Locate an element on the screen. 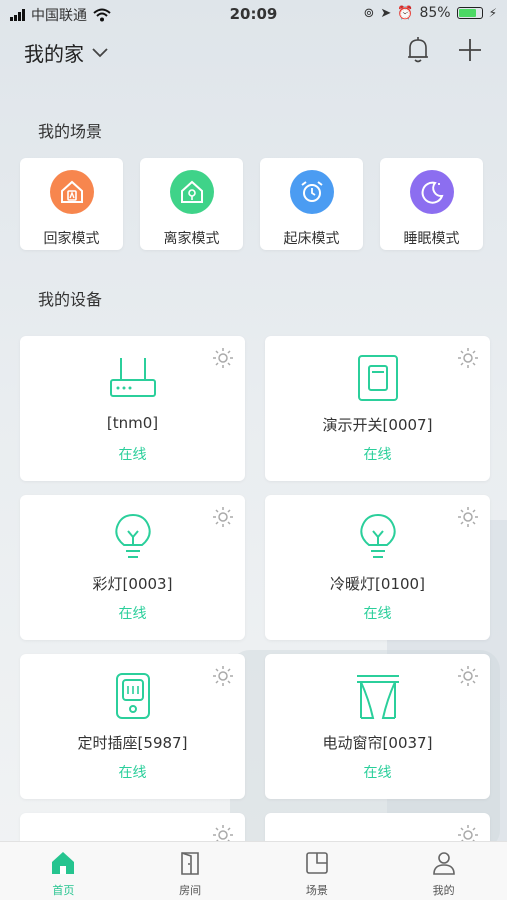 Image resolution: width=507 pixels, height=900 pixels. tab-bar: 首页 房间 场景 我的 is located at coordinates (253, 870).